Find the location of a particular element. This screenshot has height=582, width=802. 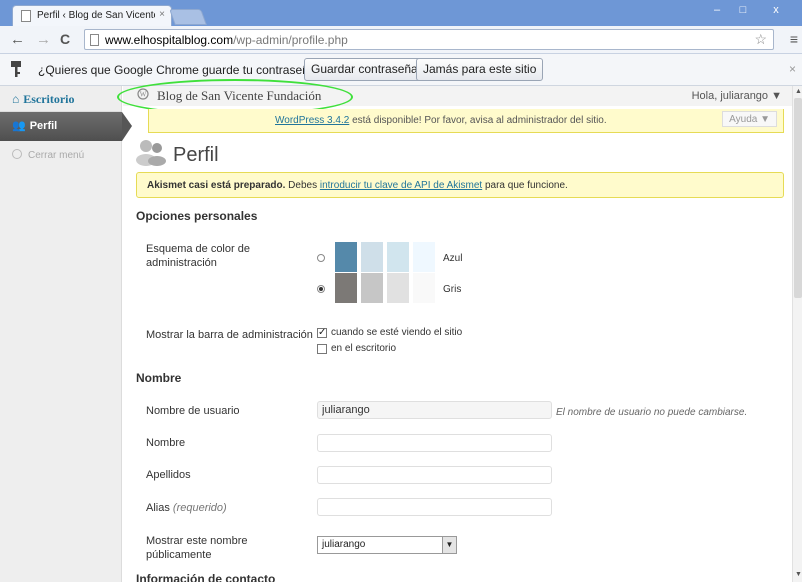

chevron-down-icon: ▼ is located at coordinates (449, 545).